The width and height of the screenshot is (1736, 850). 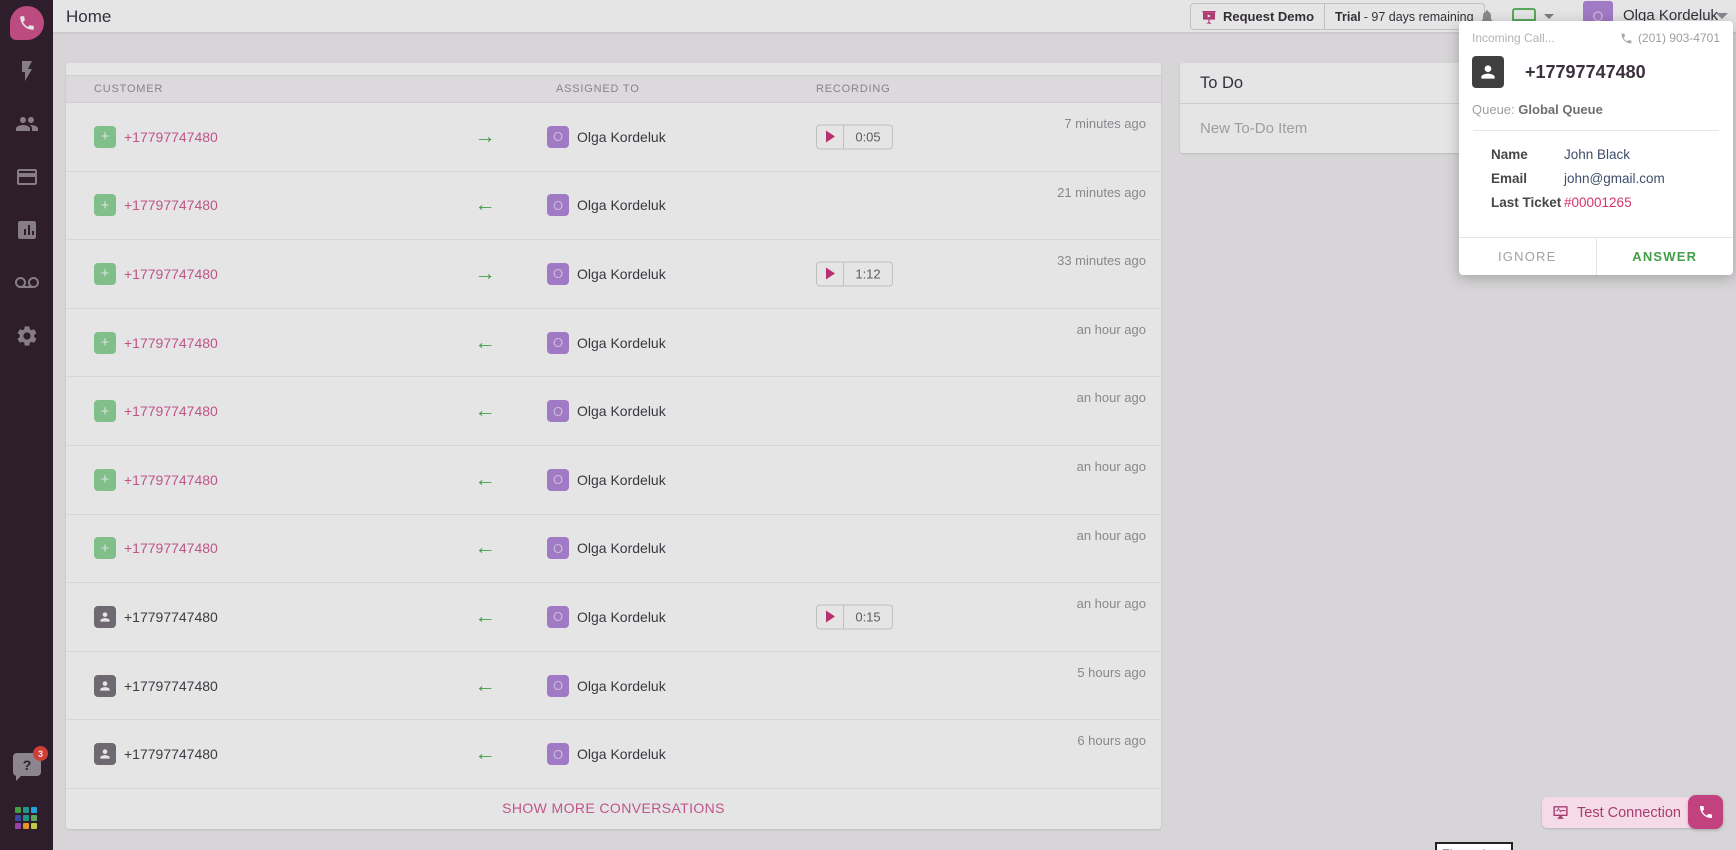 I want to click on caller-id: (201) 903-4701, so click(x=1678, y=38).